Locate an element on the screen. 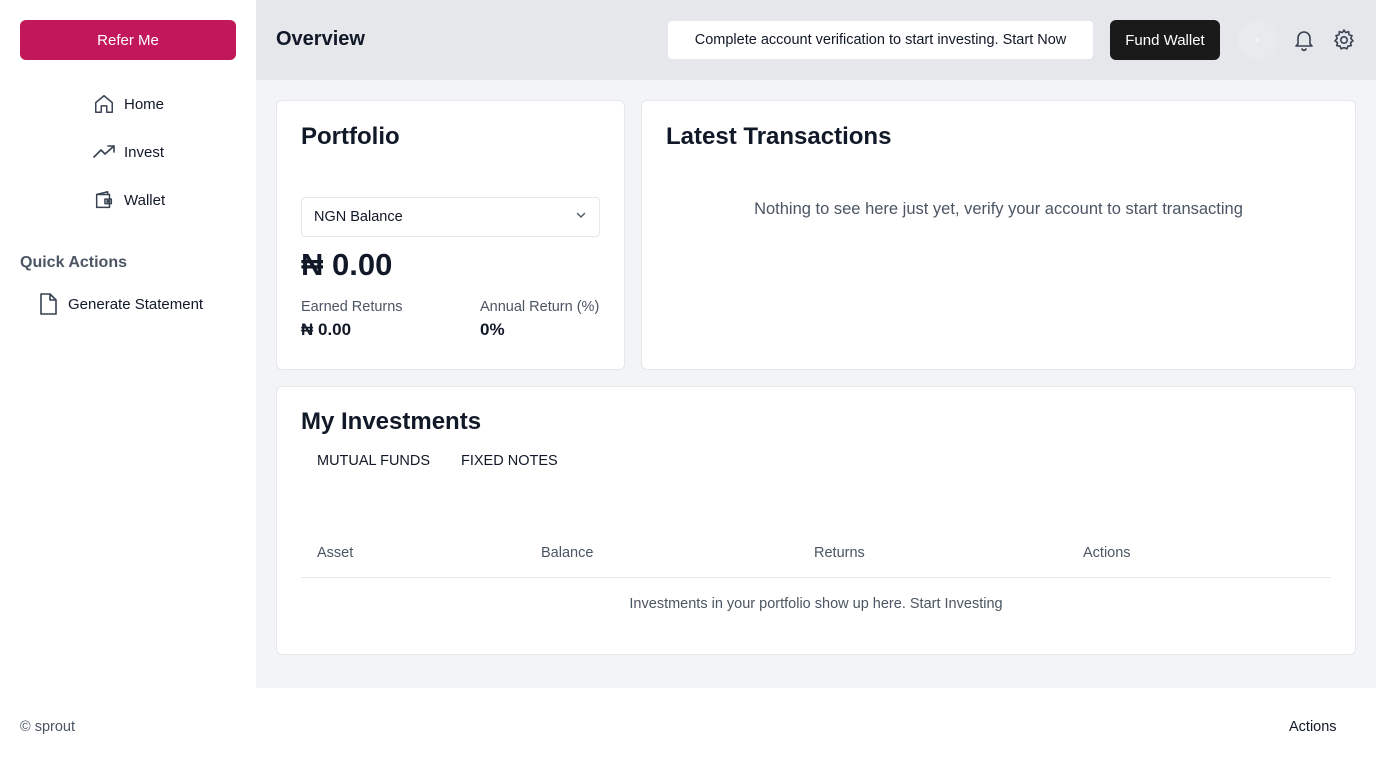  quick-action-label: Generate Statement is located at coordinates (136, 304).